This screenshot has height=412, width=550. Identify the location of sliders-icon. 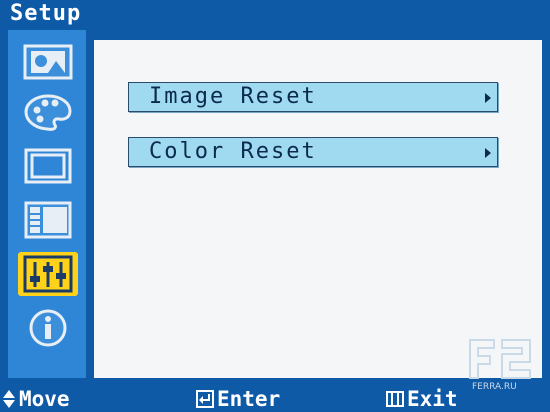
(48, 274).